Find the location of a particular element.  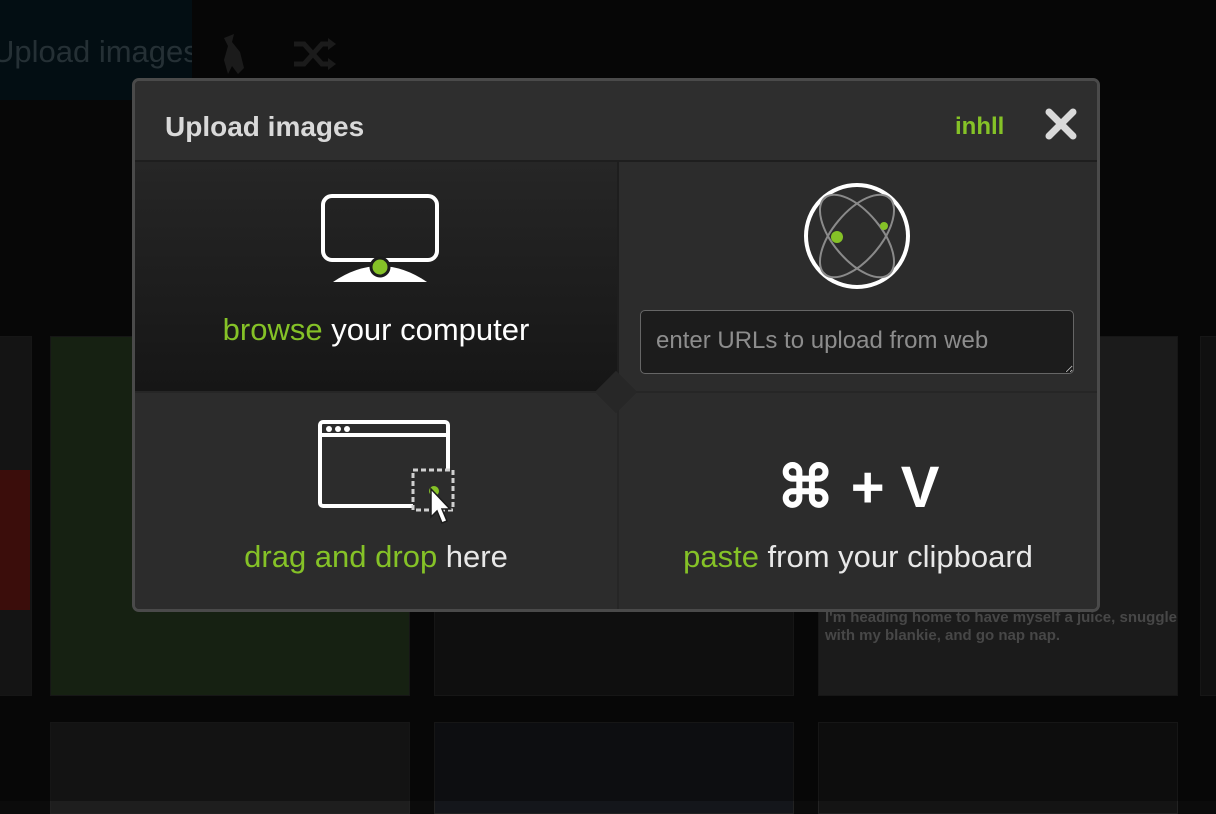

paste-label-rest: from your clipboard is located at coordinates (895, 556).